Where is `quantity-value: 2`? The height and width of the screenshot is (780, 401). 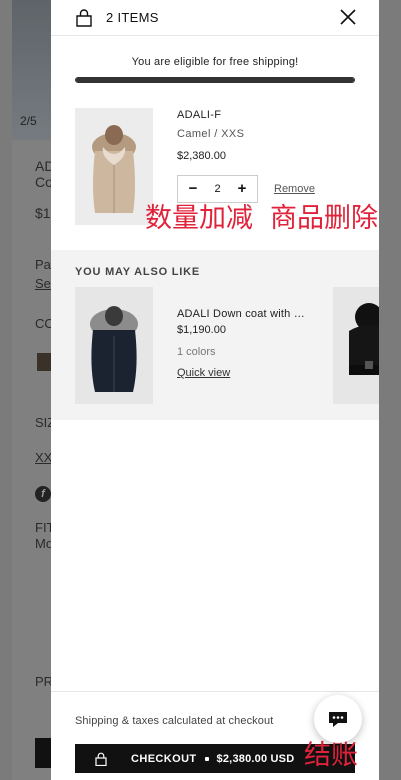
quantity-value: 2 is located at coordinates (217, 189).